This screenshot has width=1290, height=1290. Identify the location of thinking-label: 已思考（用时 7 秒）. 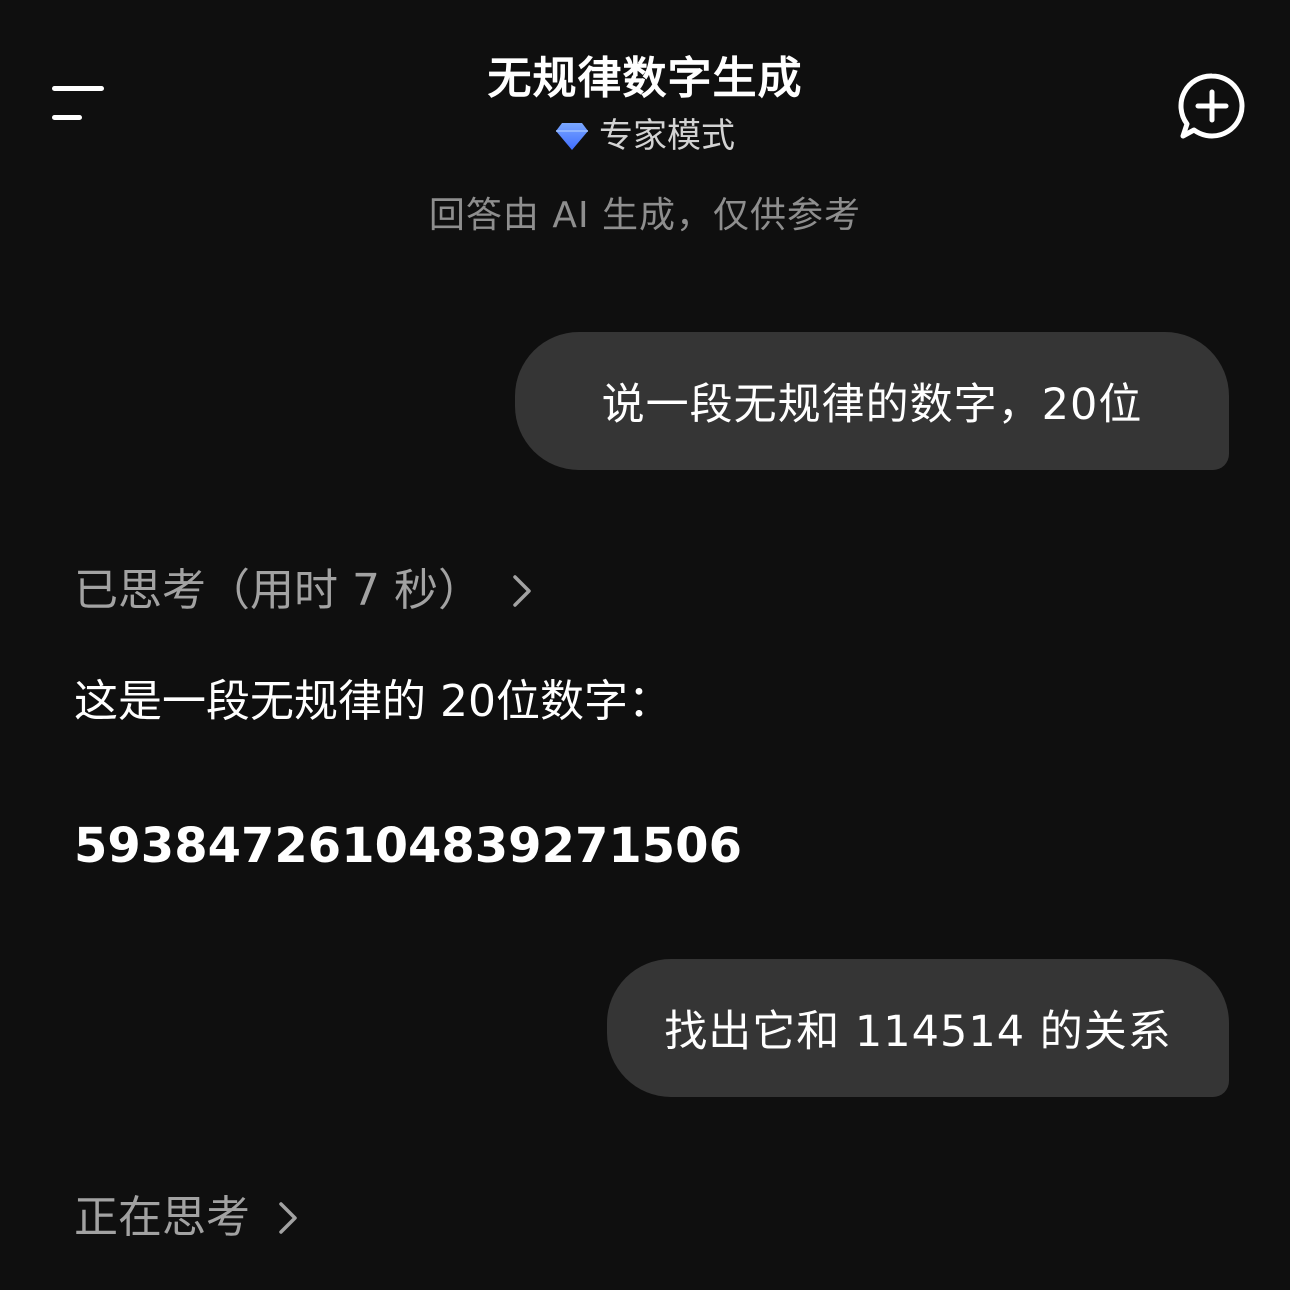
(278, 590).